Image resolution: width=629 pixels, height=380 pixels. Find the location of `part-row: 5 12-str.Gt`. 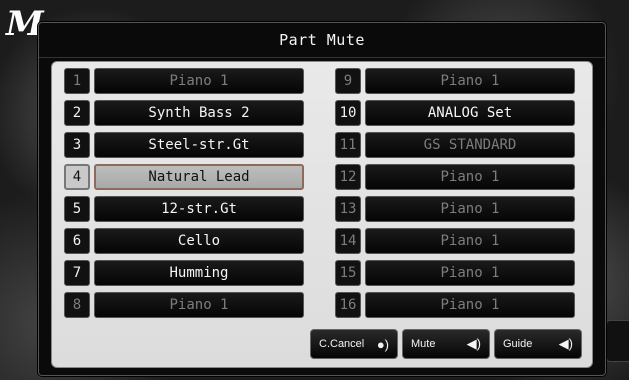

part-row: 5 12-str.Gt is located at coordinates (184, 210).